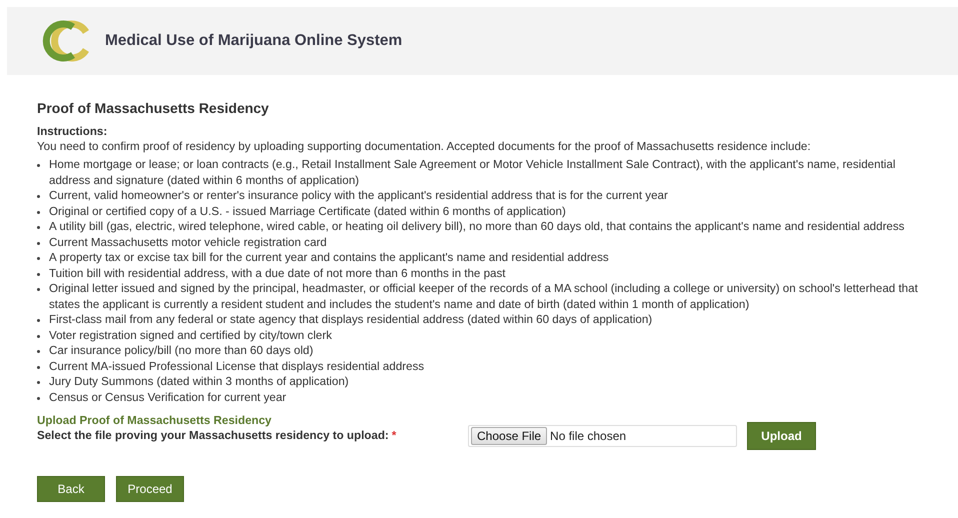 The height and width of the screenshot is (518, 958). Describe the element at coordinates (150, 489) in the screenshot. I see `proceed-button: Proceed` at that location.